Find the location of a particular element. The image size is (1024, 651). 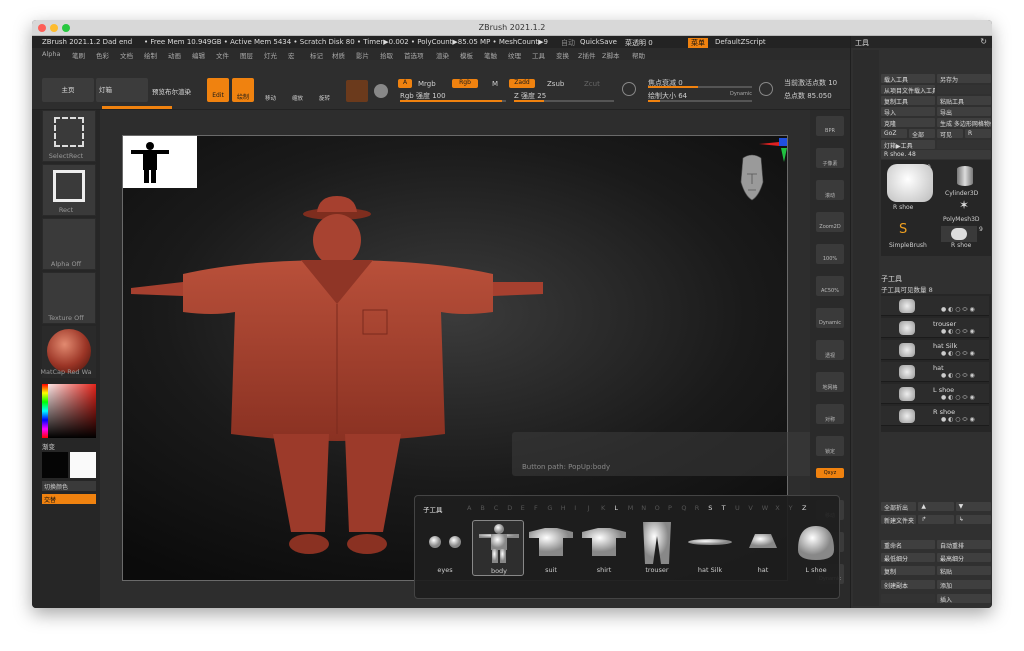

menu-opacity-slider: 菜透明 0 is located at coordinates (639, 43).